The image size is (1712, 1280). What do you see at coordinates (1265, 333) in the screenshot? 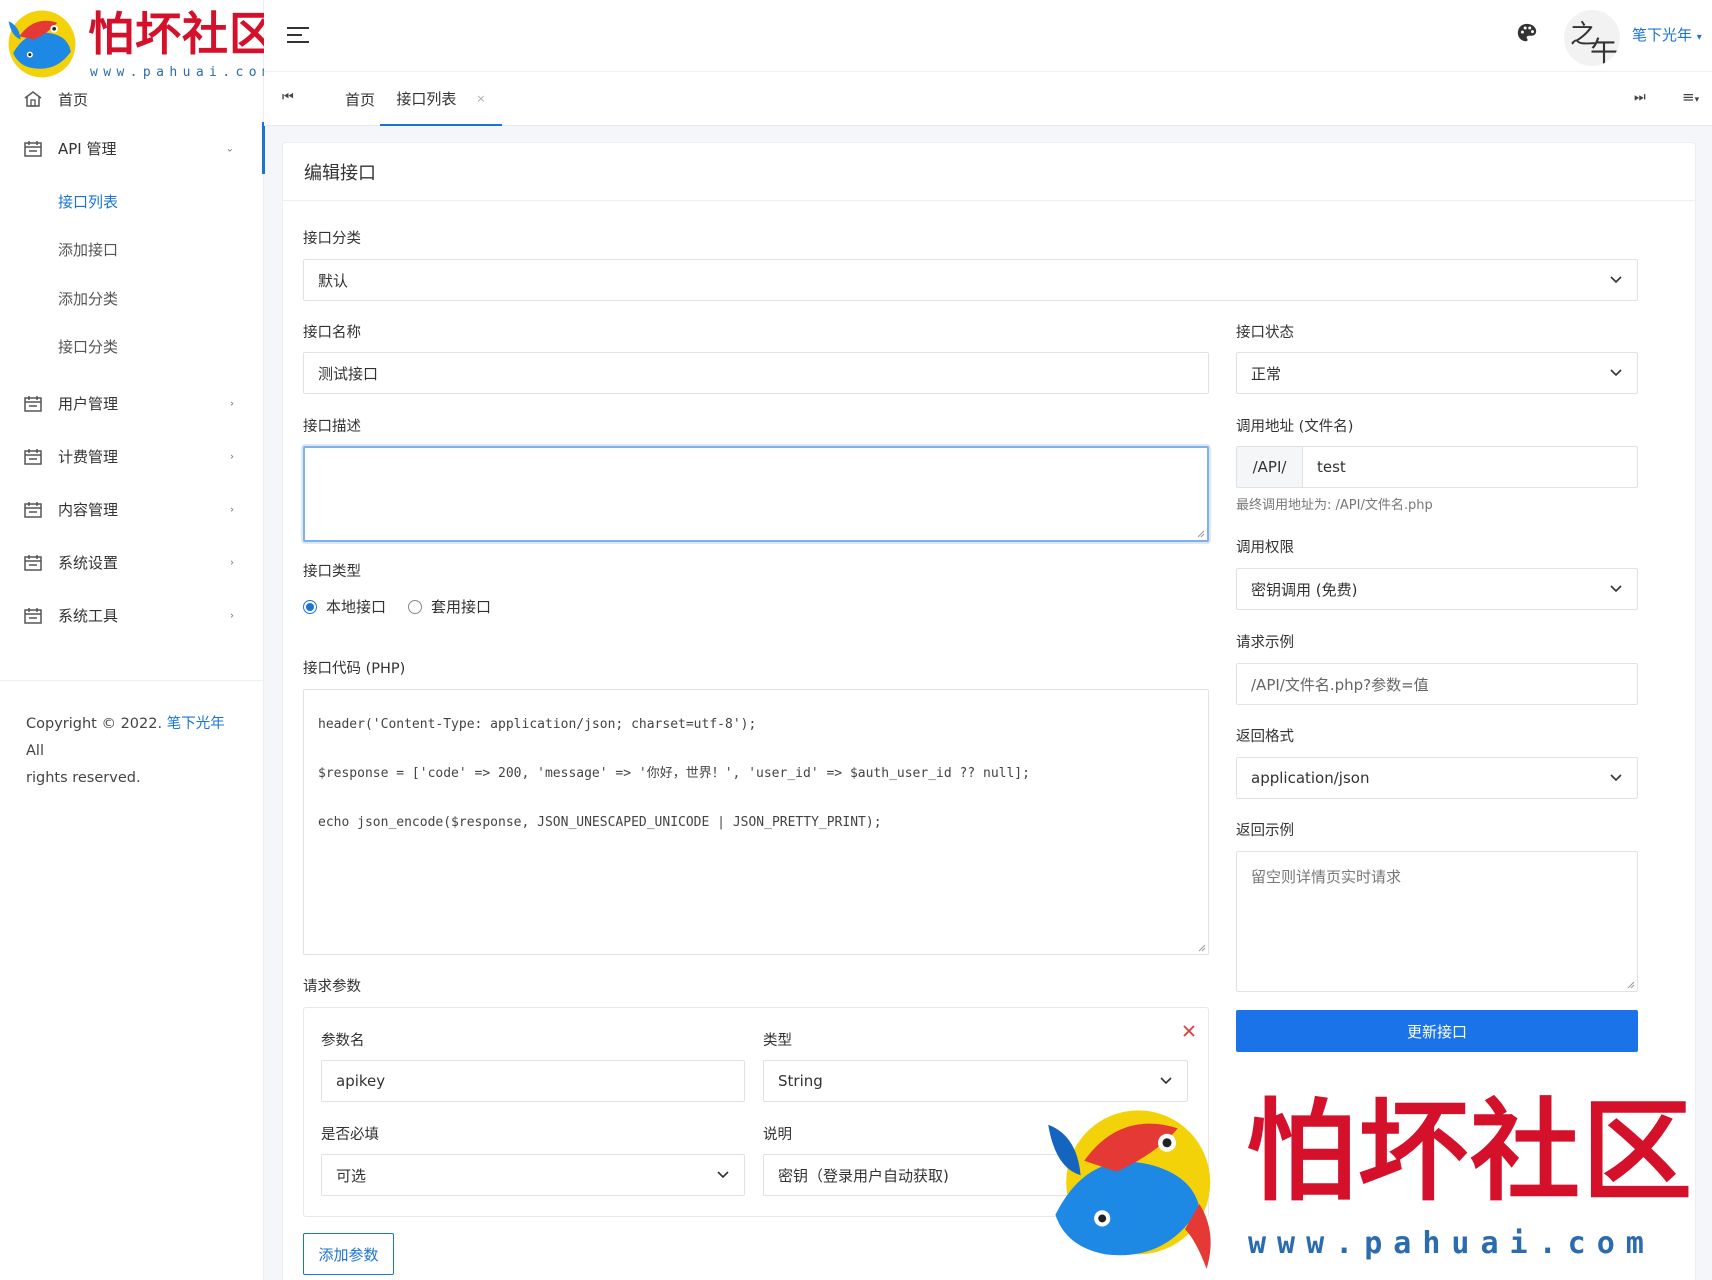
I see `status-label: 接口状态` at bounding box center [1265, 333].